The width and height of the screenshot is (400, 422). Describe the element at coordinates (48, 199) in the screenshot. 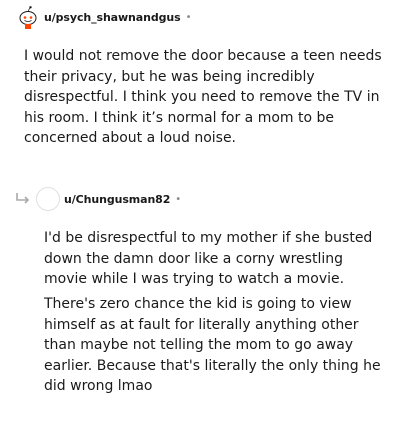

I see `default-avatar-icon` at that location.